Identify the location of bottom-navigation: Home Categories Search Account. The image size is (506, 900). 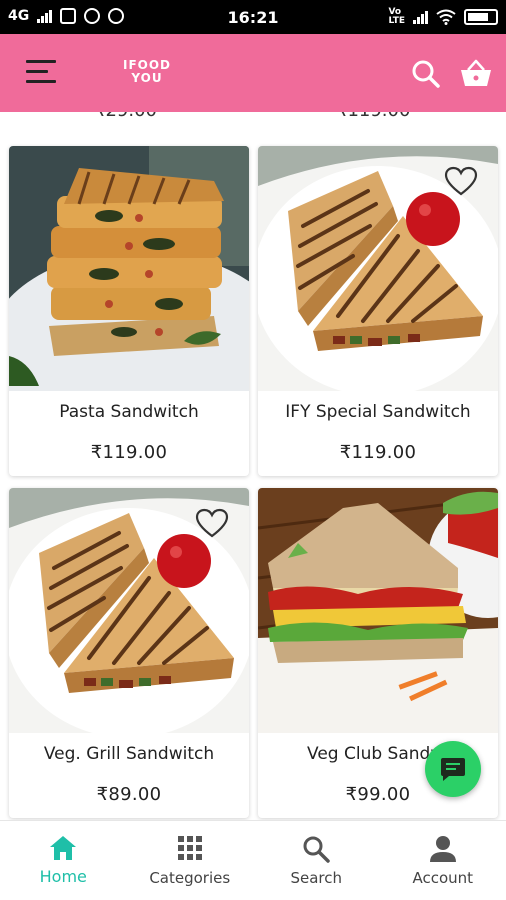
(253, 860).